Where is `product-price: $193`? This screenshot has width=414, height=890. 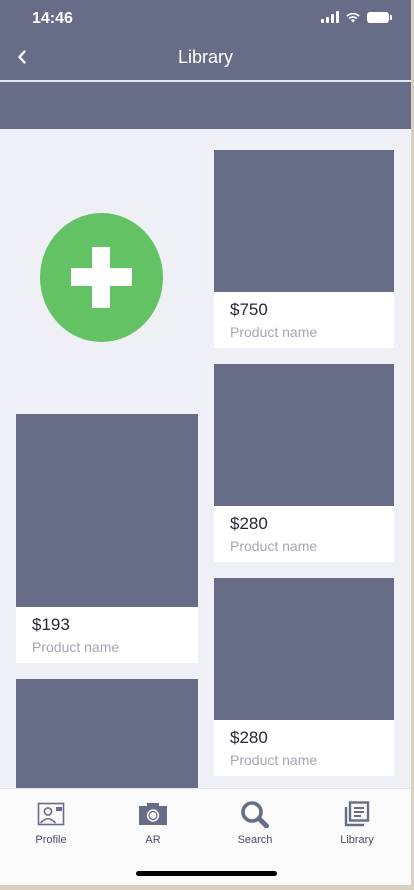 product-price: $193 is located at coordinates (51, 624).